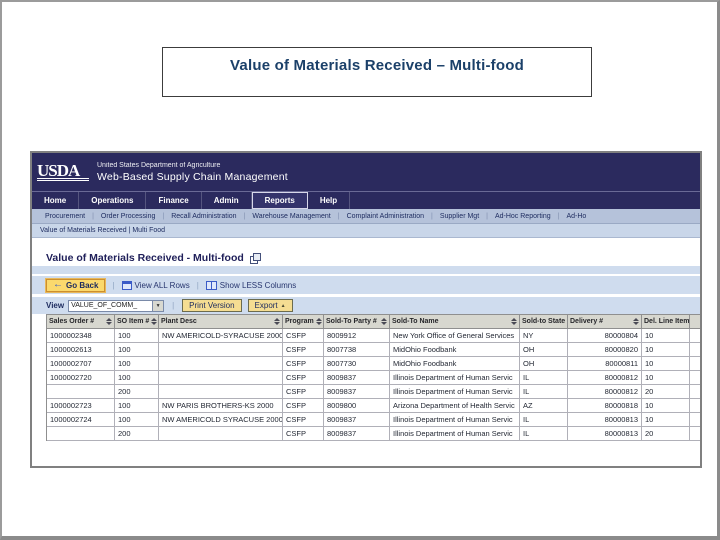 The image size is (720, 540). I want to click on view-select: VALUE_OF_COMM_ ▼, so click(116, 305).